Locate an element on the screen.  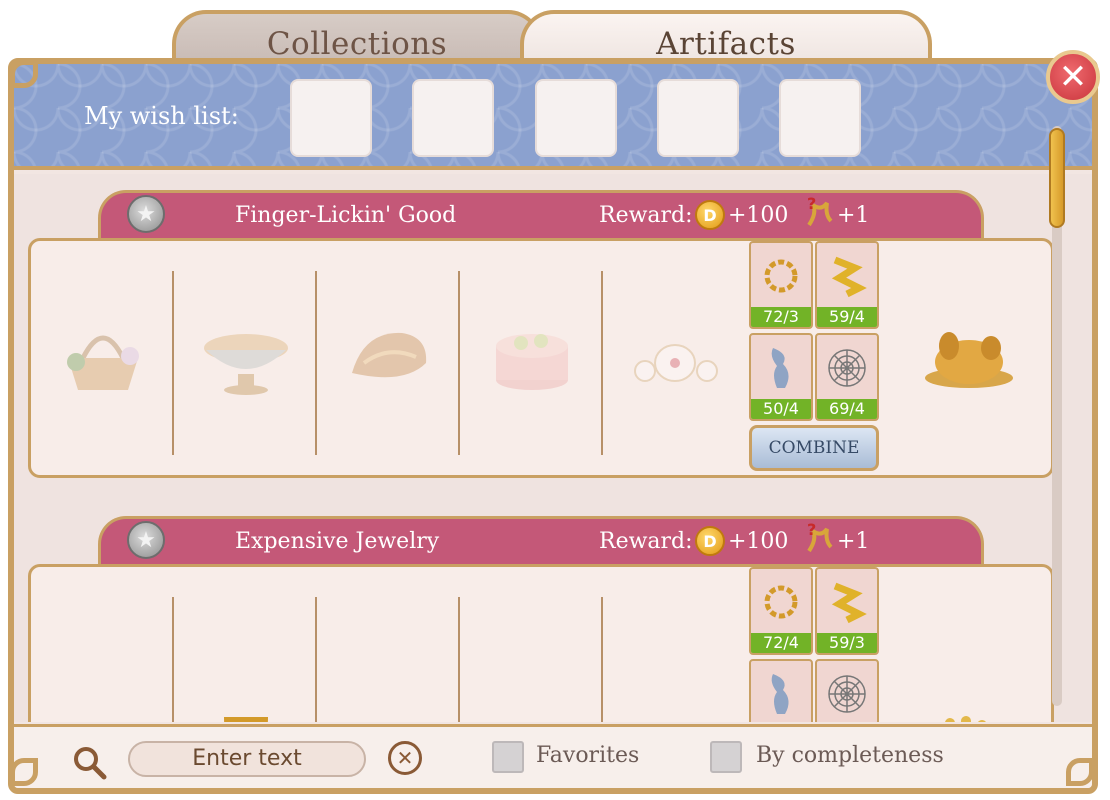
tea-set-icon is located at coordinates (675, 363).